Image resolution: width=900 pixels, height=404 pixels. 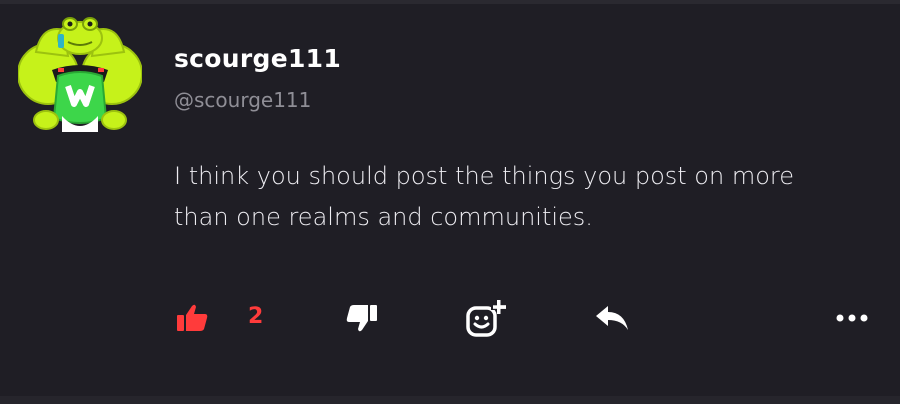 I want to click on dislike-button, so click(x=362, y=318).